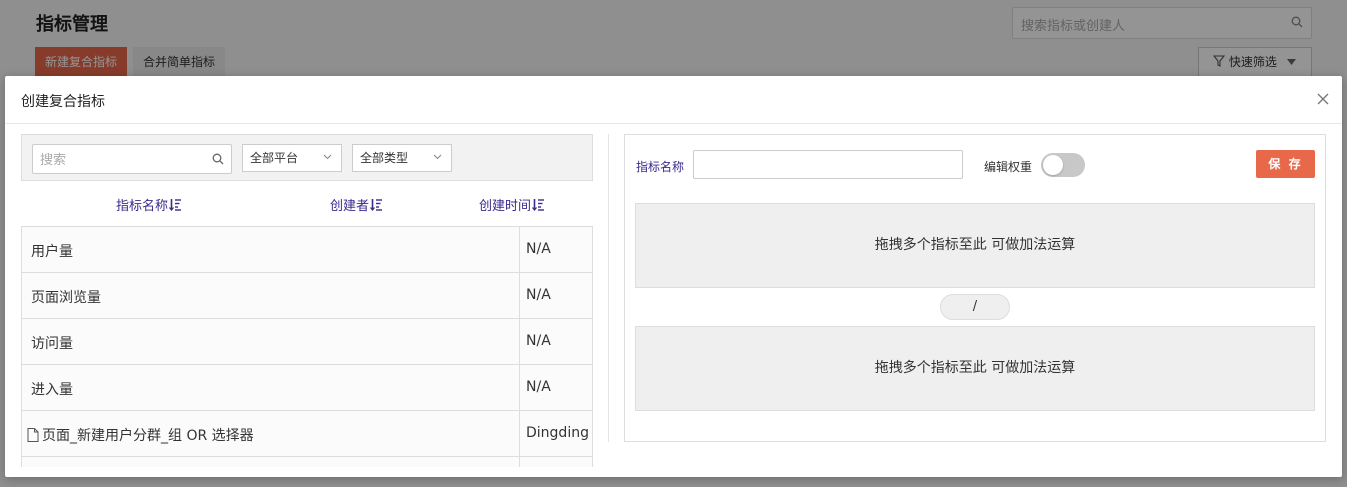  I want to click on table-row: 用户量 N/A, so click(307, 250).